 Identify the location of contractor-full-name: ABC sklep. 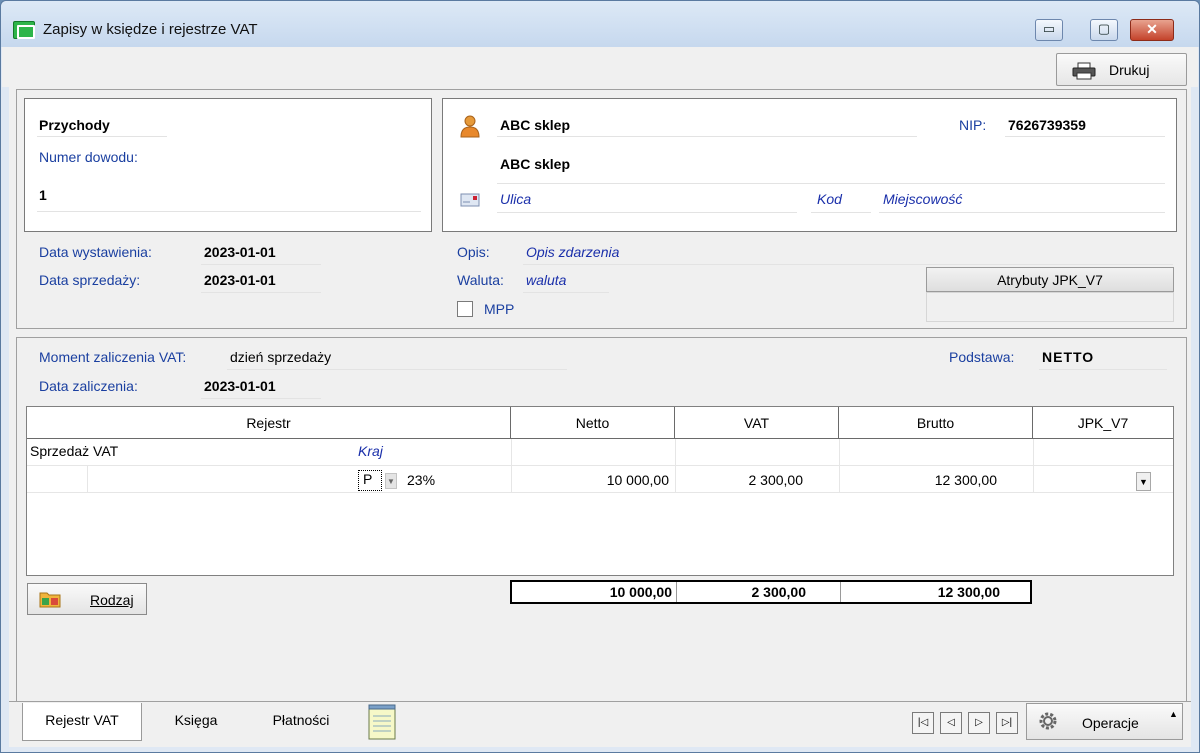
(535, 164).